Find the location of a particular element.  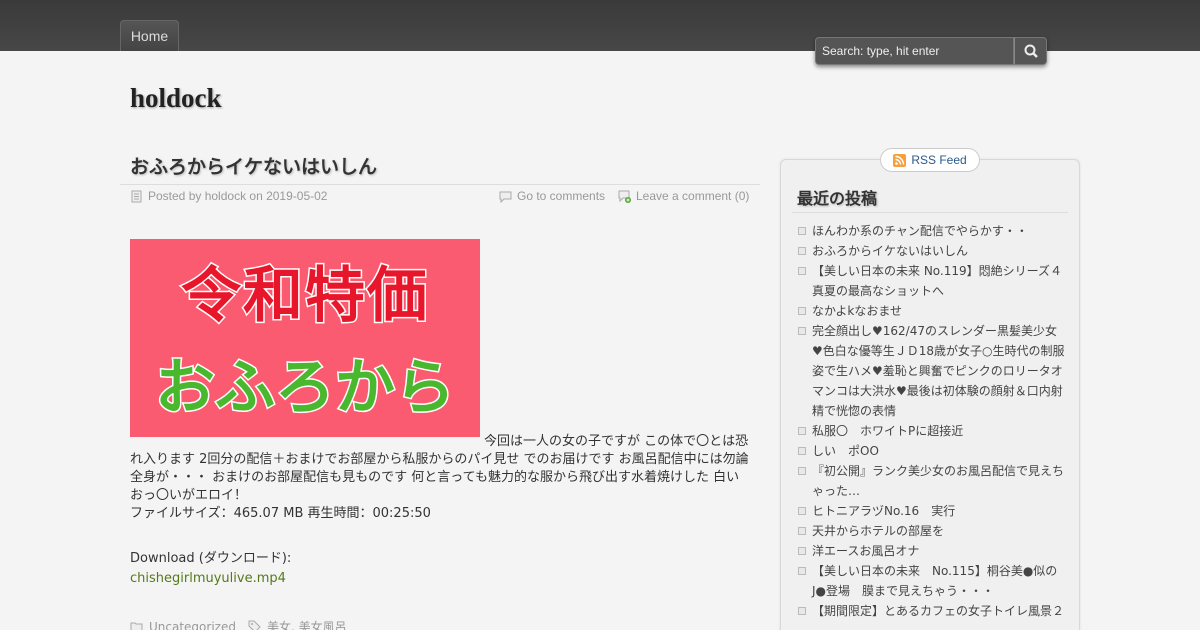

list-item: しい ポOO is located at coordinates (931, 451).